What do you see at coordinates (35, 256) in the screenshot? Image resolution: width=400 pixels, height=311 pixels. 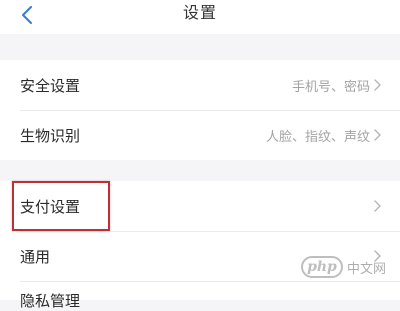 I see `row-label: 通用` at bounding box center [35, 256].